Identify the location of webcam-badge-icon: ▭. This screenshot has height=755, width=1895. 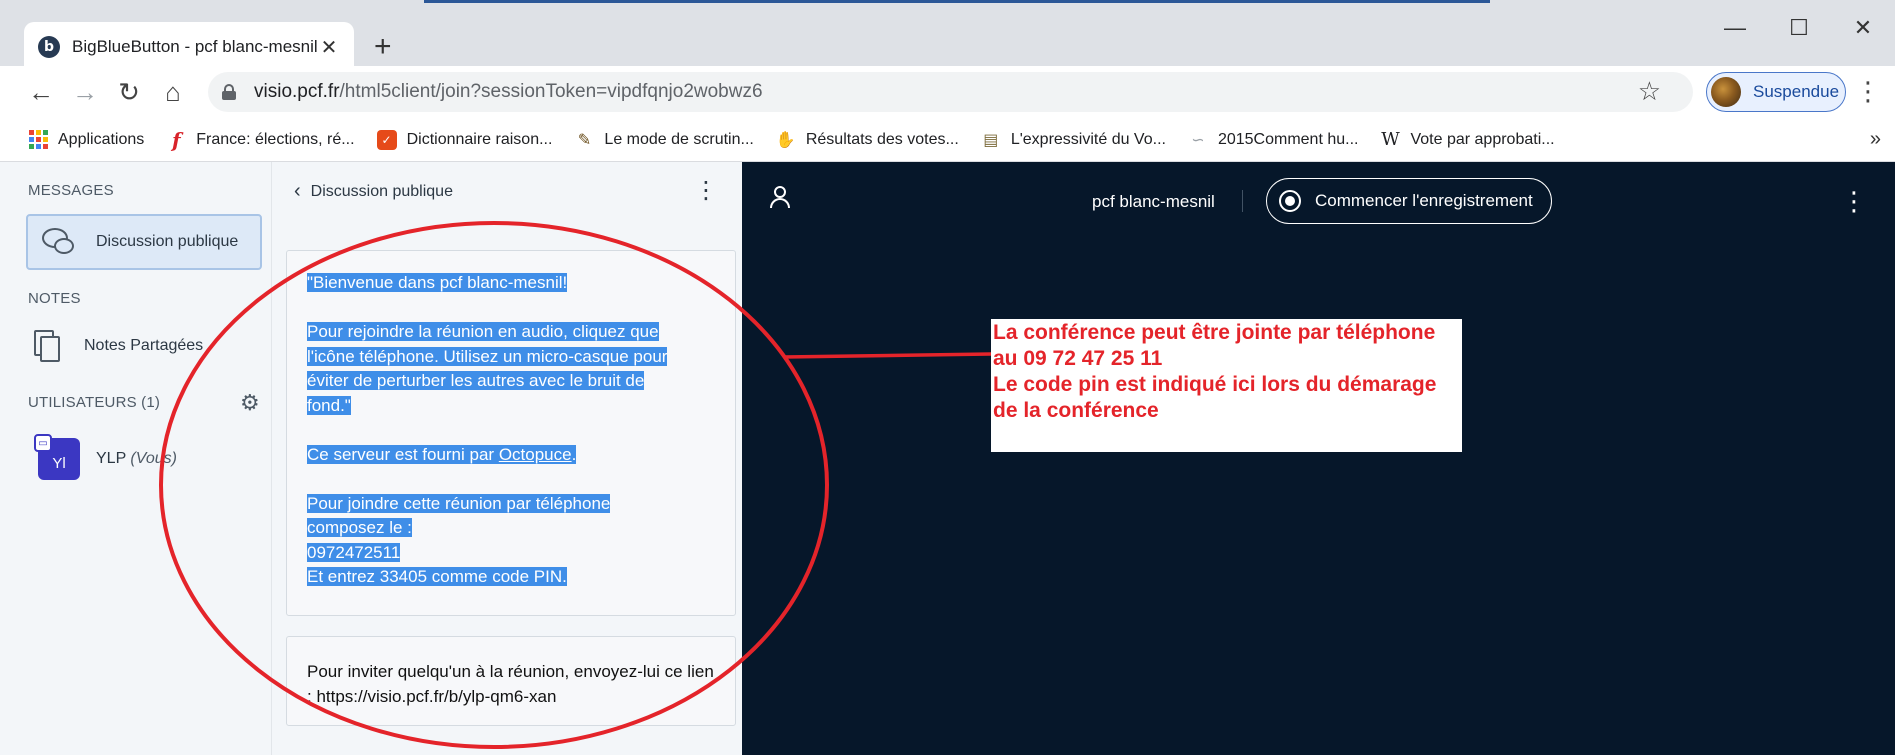
(43, 443).